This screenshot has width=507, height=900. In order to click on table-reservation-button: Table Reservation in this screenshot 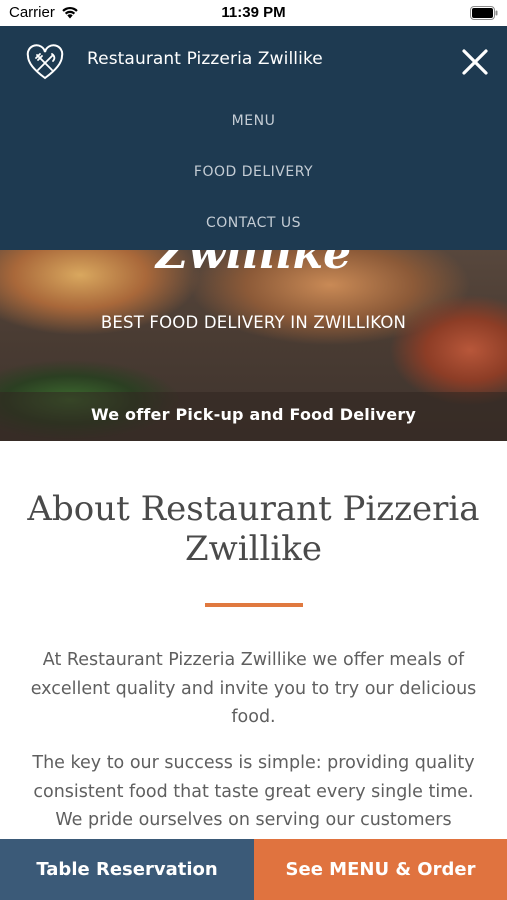, I will do `click(127, 869)`.